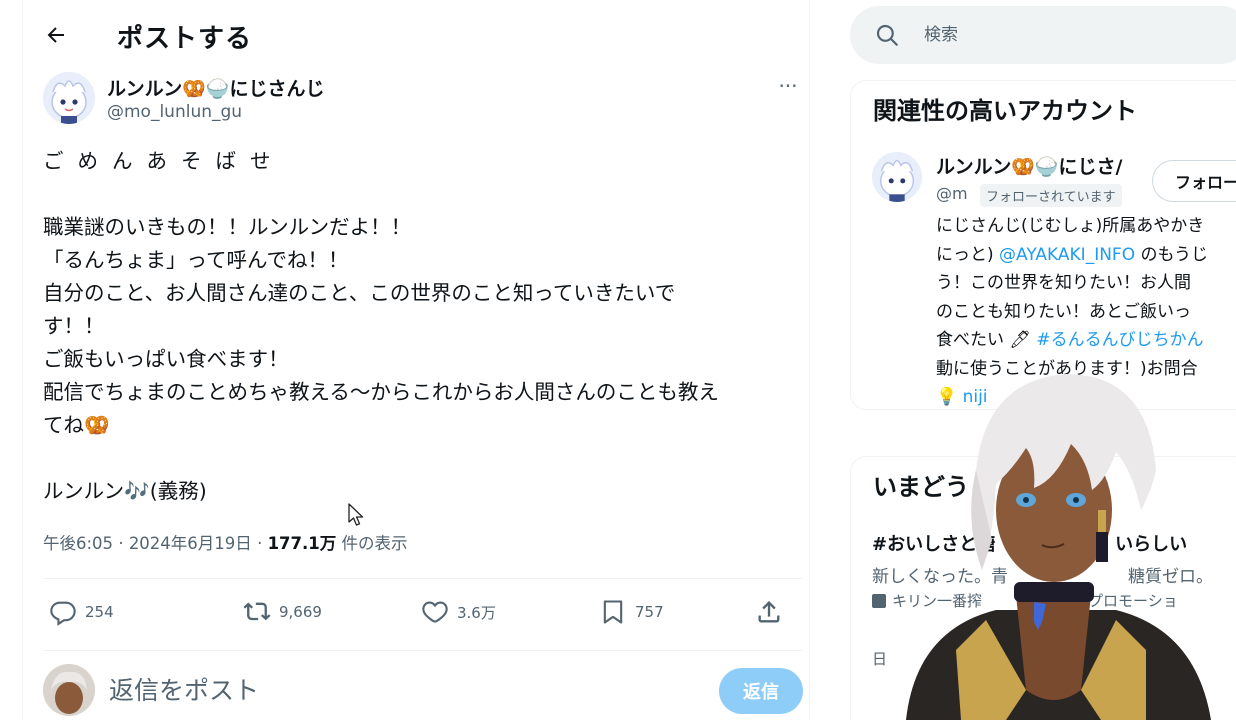 Image resolution: width=1236 pixels, height=720 pixels. What do you see at coordinates (359, 293) in the screenshot?
I see `post-line: 自分のこと、お人間さん達のこと、この世界のこと知っていきたいで` at bounding box center [359, 293].